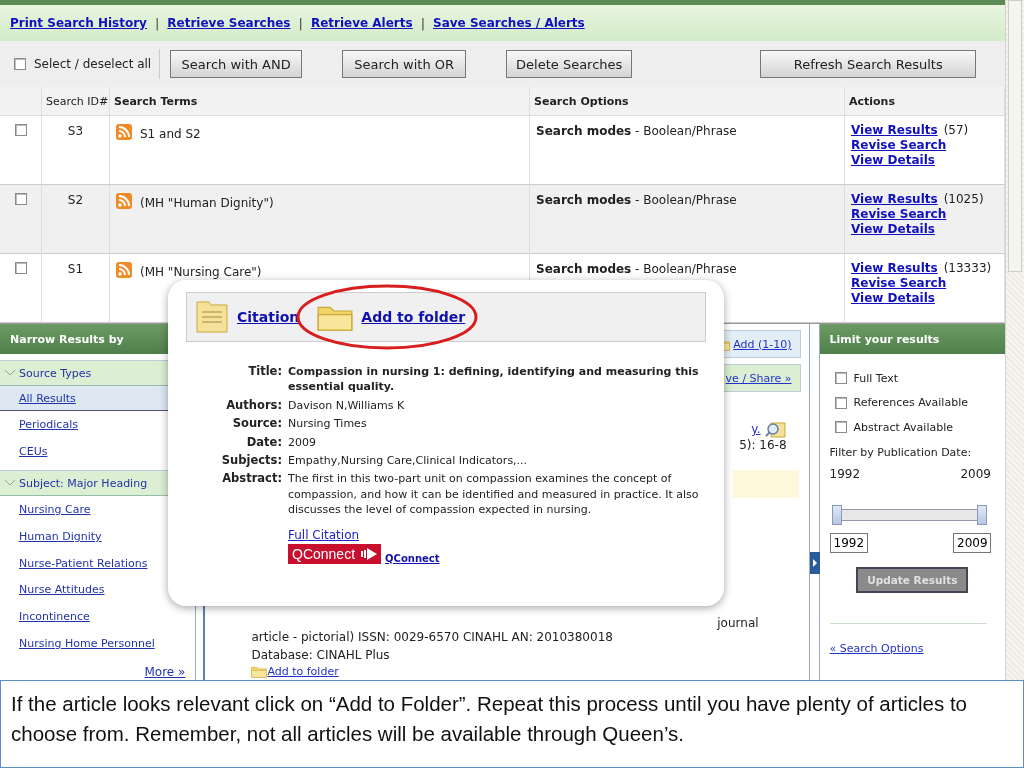 This screenshot has width=1024, height=768. I want to click on source-text: 5): 16-8, so click(763, 445).